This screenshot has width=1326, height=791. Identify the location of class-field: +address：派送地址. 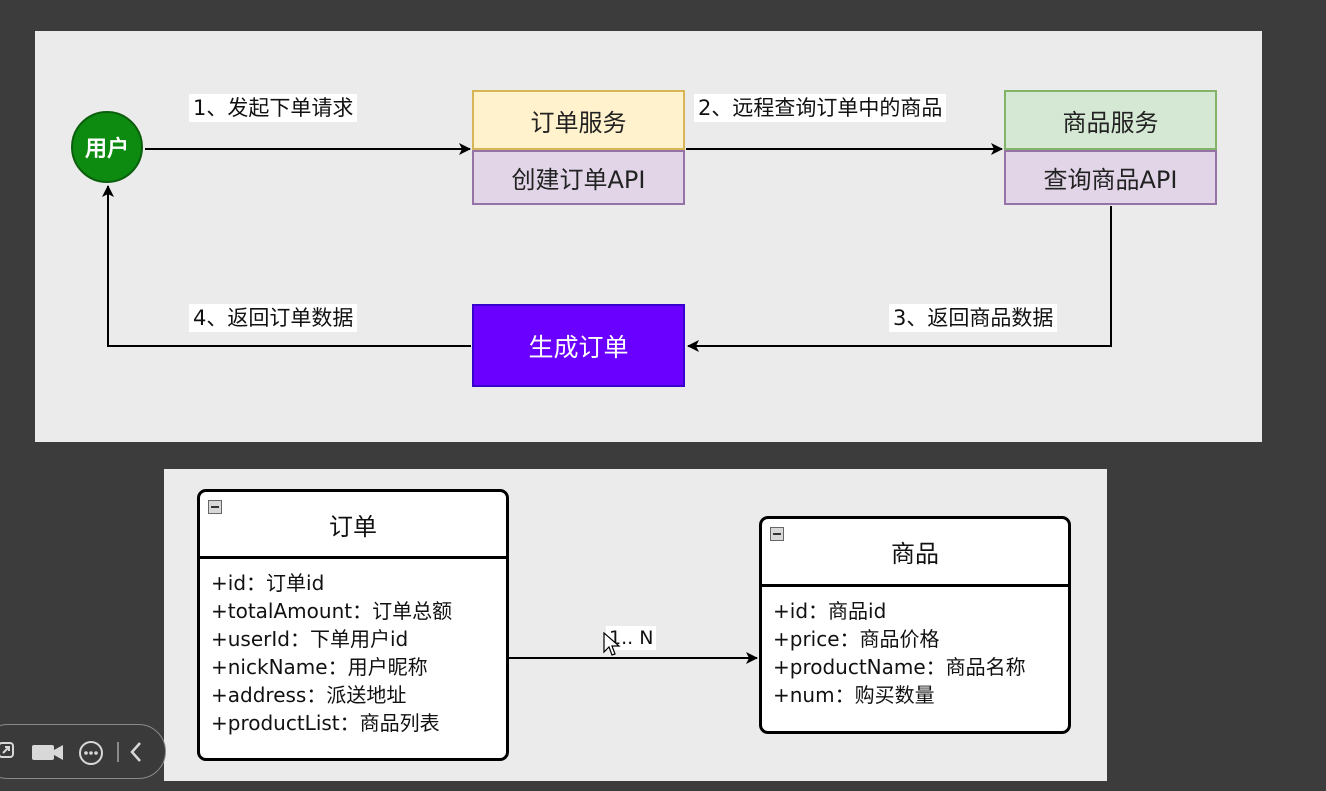
(309, 695).